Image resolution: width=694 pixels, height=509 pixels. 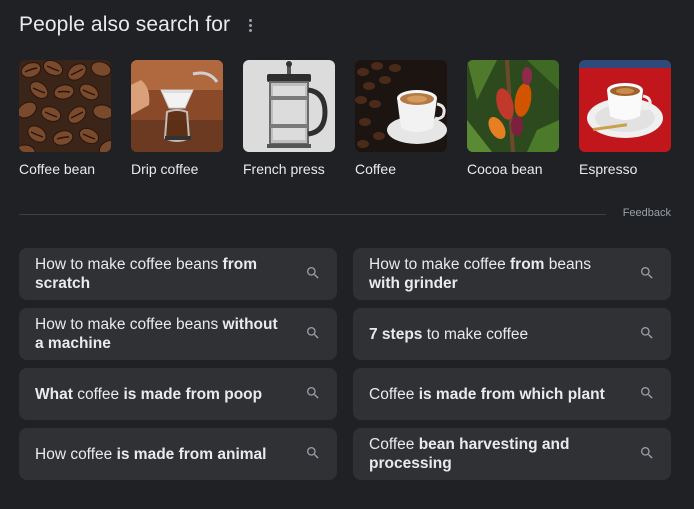 What do you see at coordinates (413, 283) in the screenshot?
I see `related-search-text-part: with grinder` at bounding box center [413, 283].